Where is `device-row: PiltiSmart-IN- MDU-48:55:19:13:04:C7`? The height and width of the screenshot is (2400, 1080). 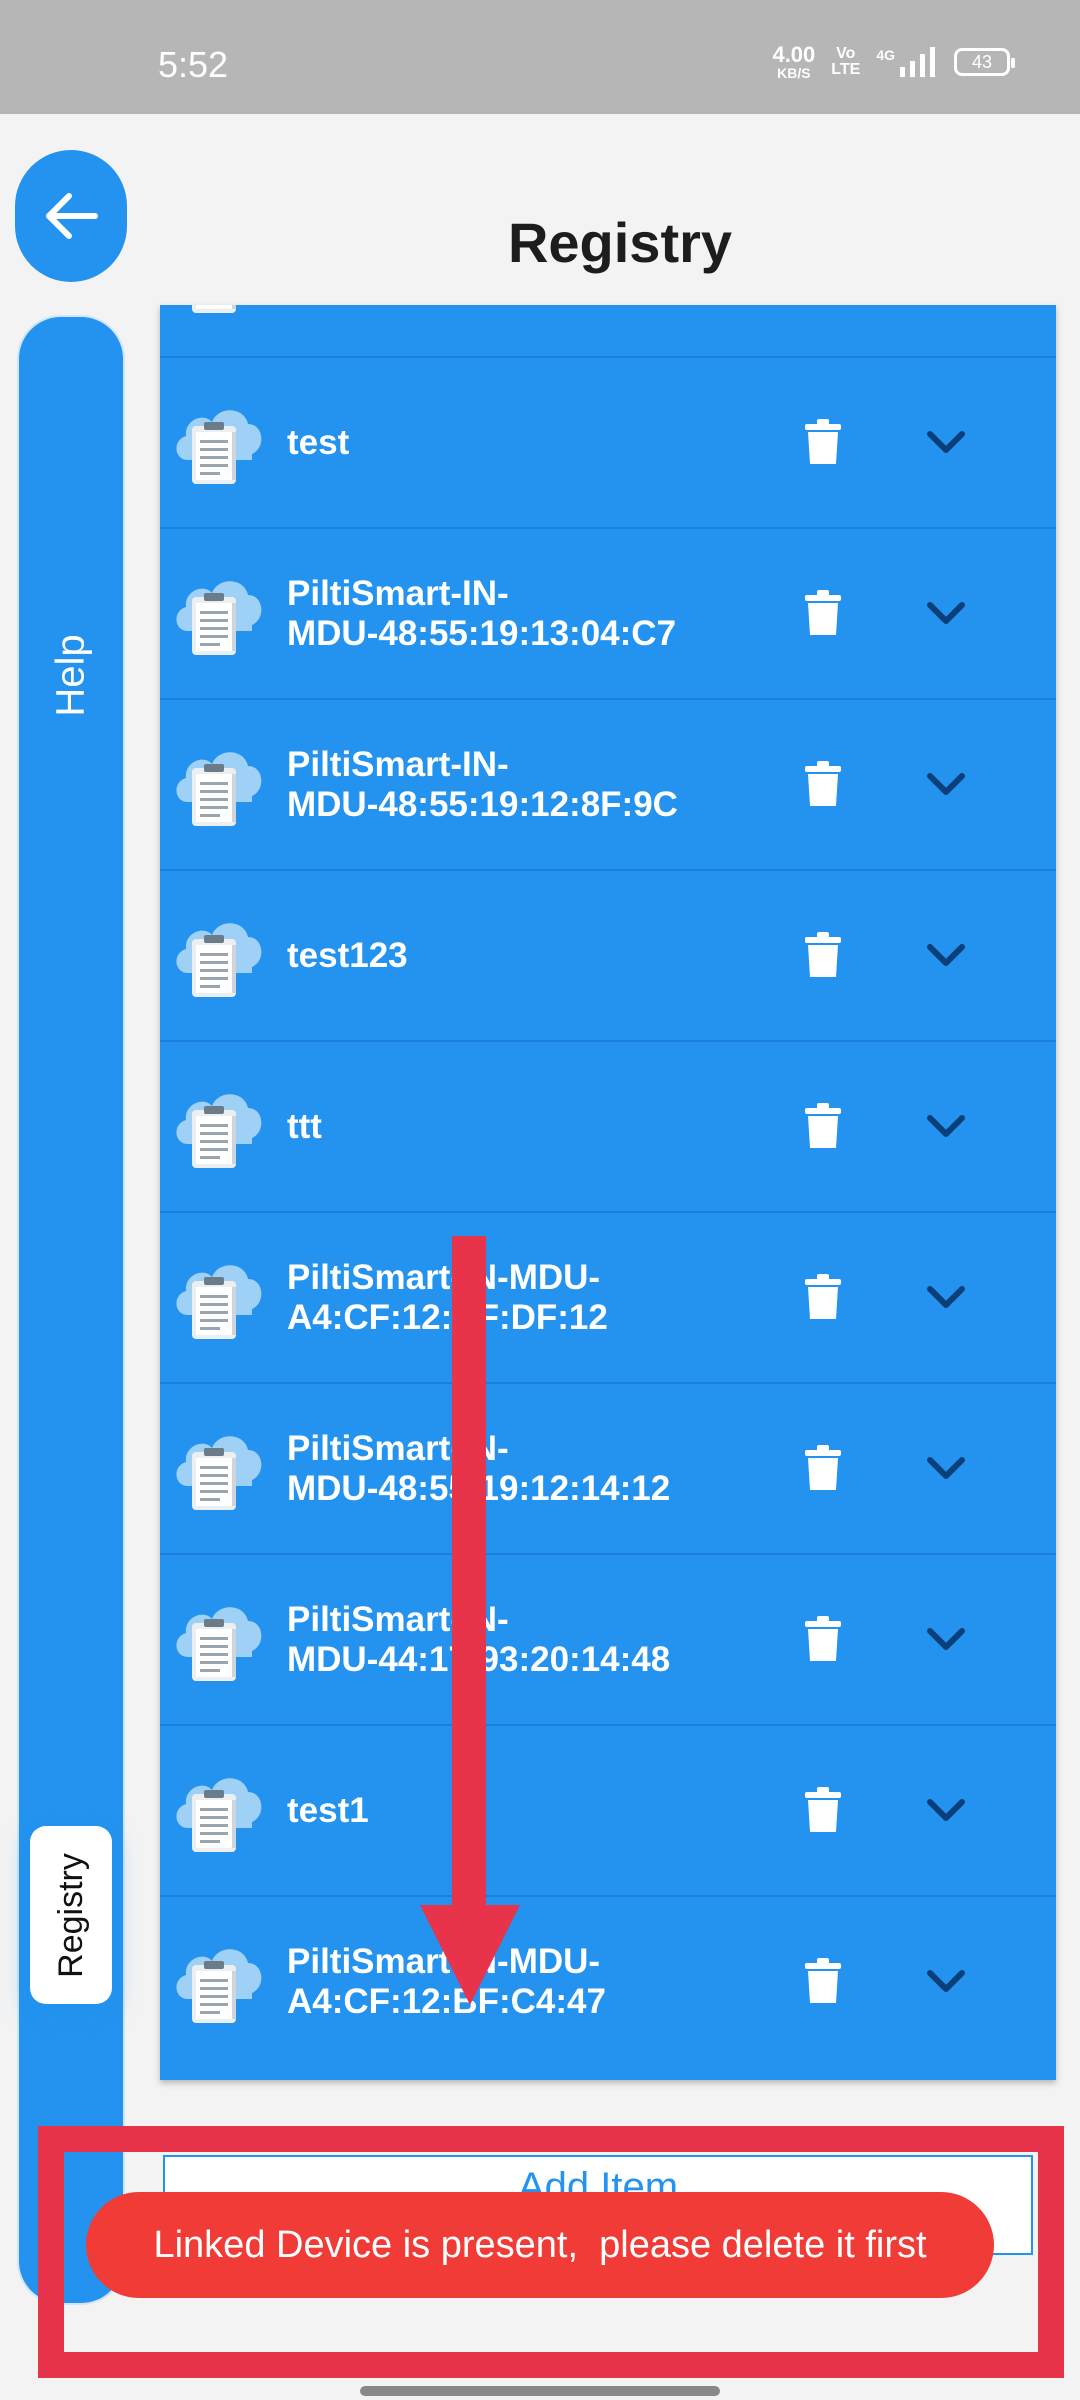 device-row: PiltiSmart-IN- MDU-48:55:19:13:04:C7 is located at coordinates (608, 612).